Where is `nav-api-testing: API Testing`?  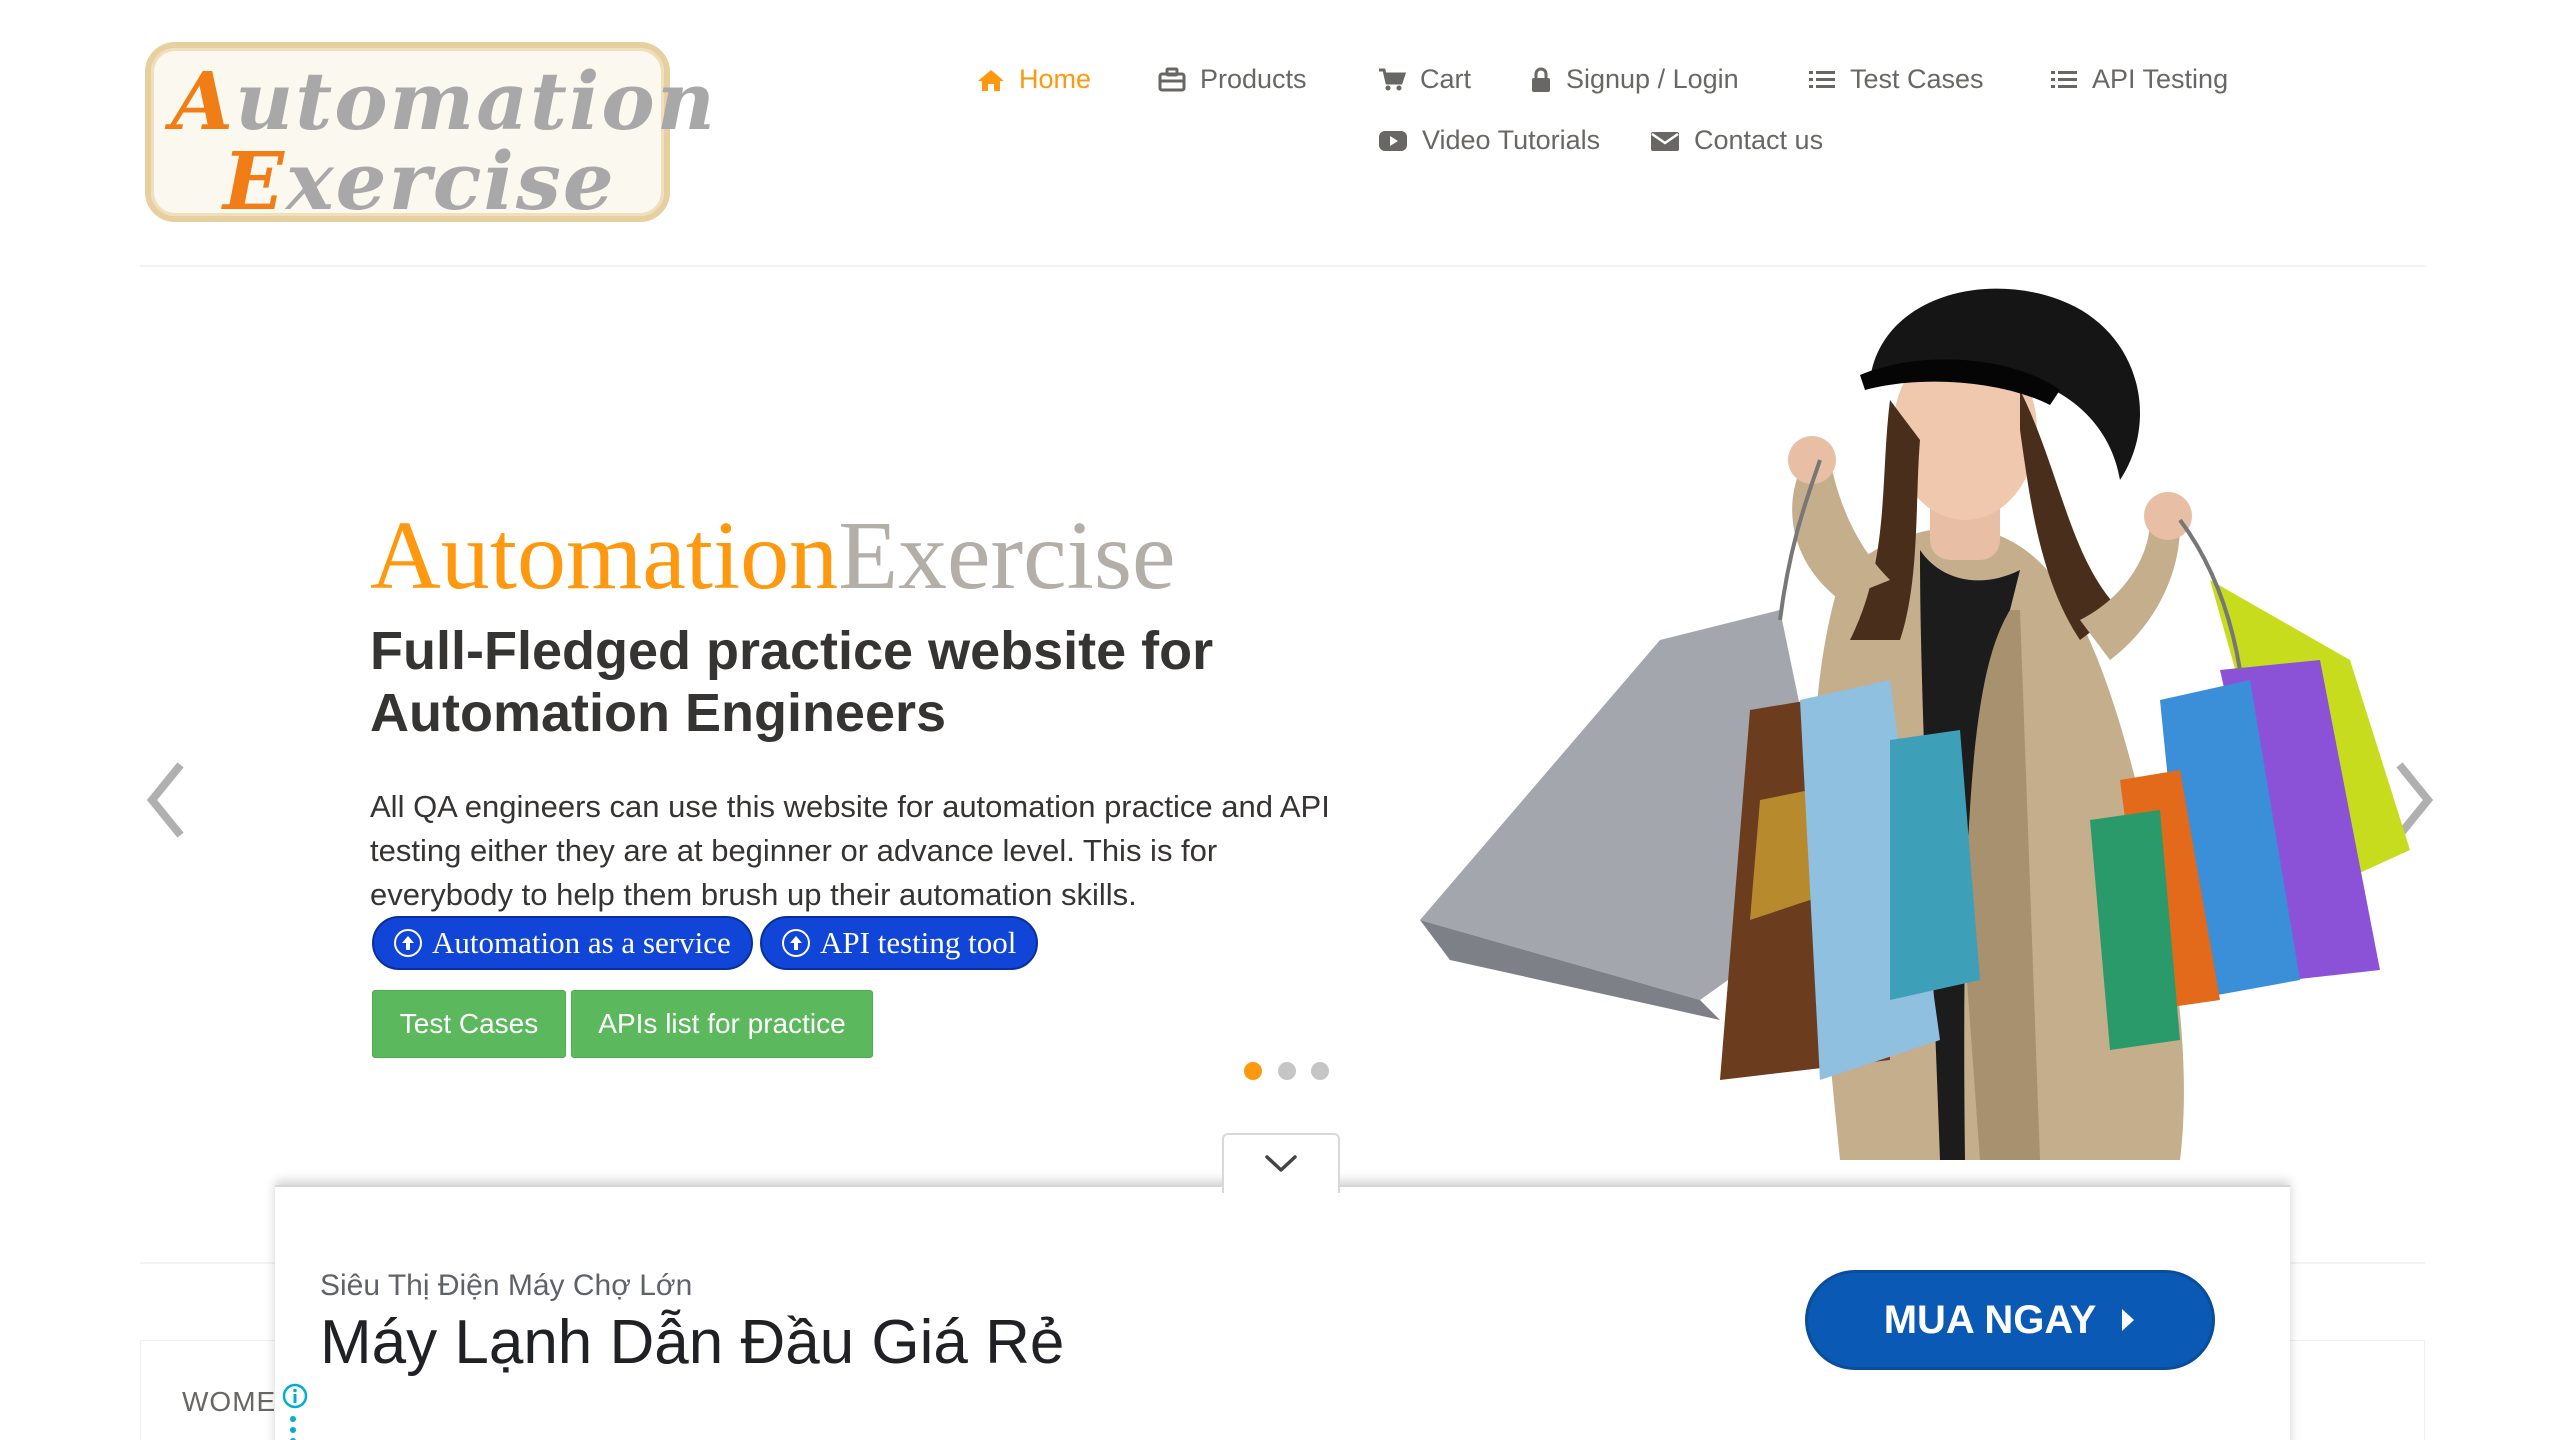
nav-api-testing: API Testing is located at coordinates (2139, 79).